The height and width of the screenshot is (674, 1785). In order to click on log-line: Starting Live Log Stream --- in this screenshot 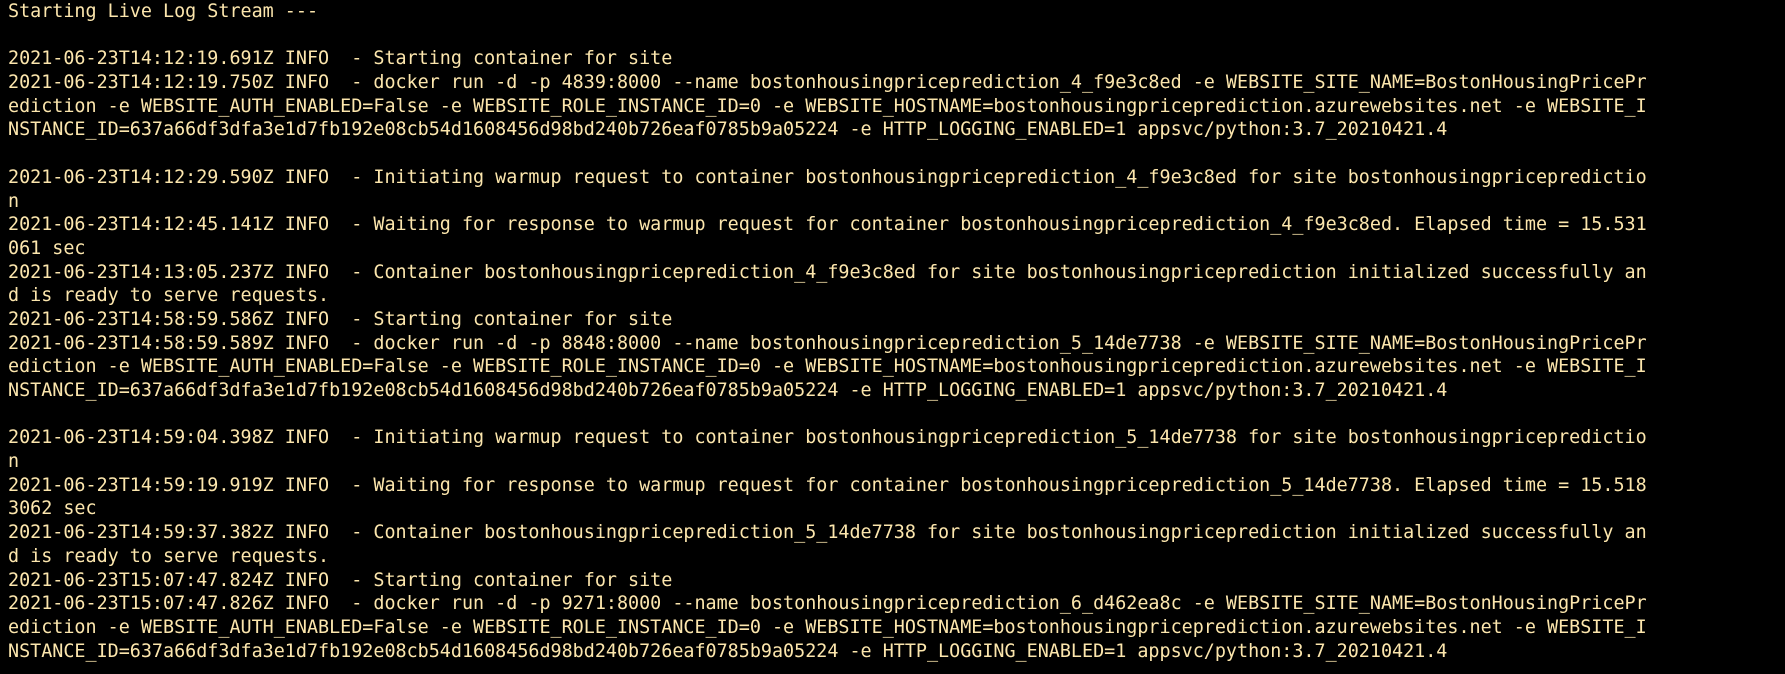, I will do `click(163, 11)`.